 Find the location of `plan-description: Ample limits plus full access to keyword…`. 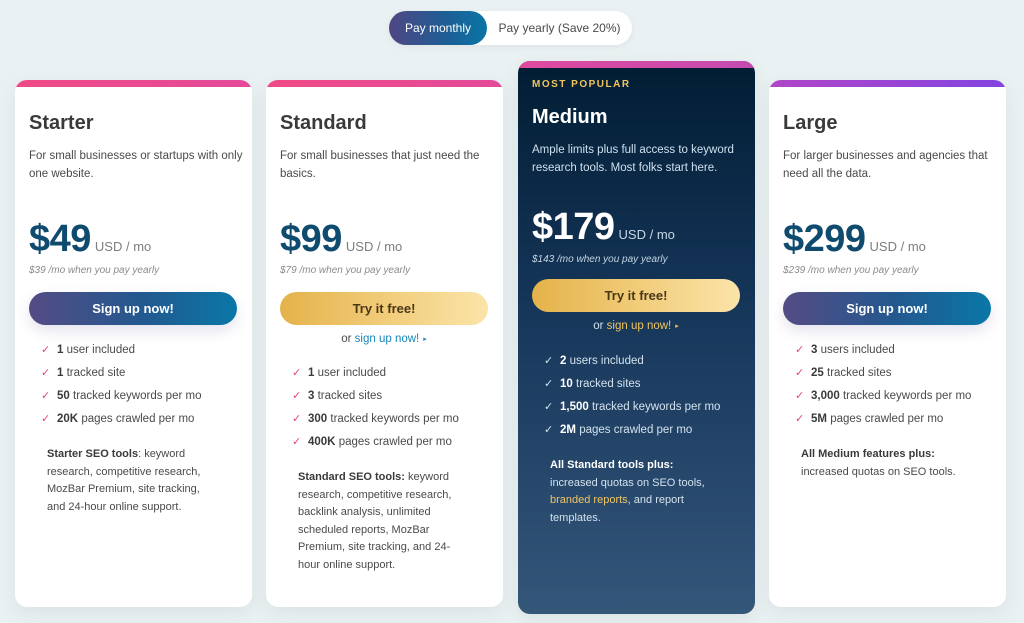

plan-description: Ample limits plus full access to keyword… is located at coordinates (633, 159).